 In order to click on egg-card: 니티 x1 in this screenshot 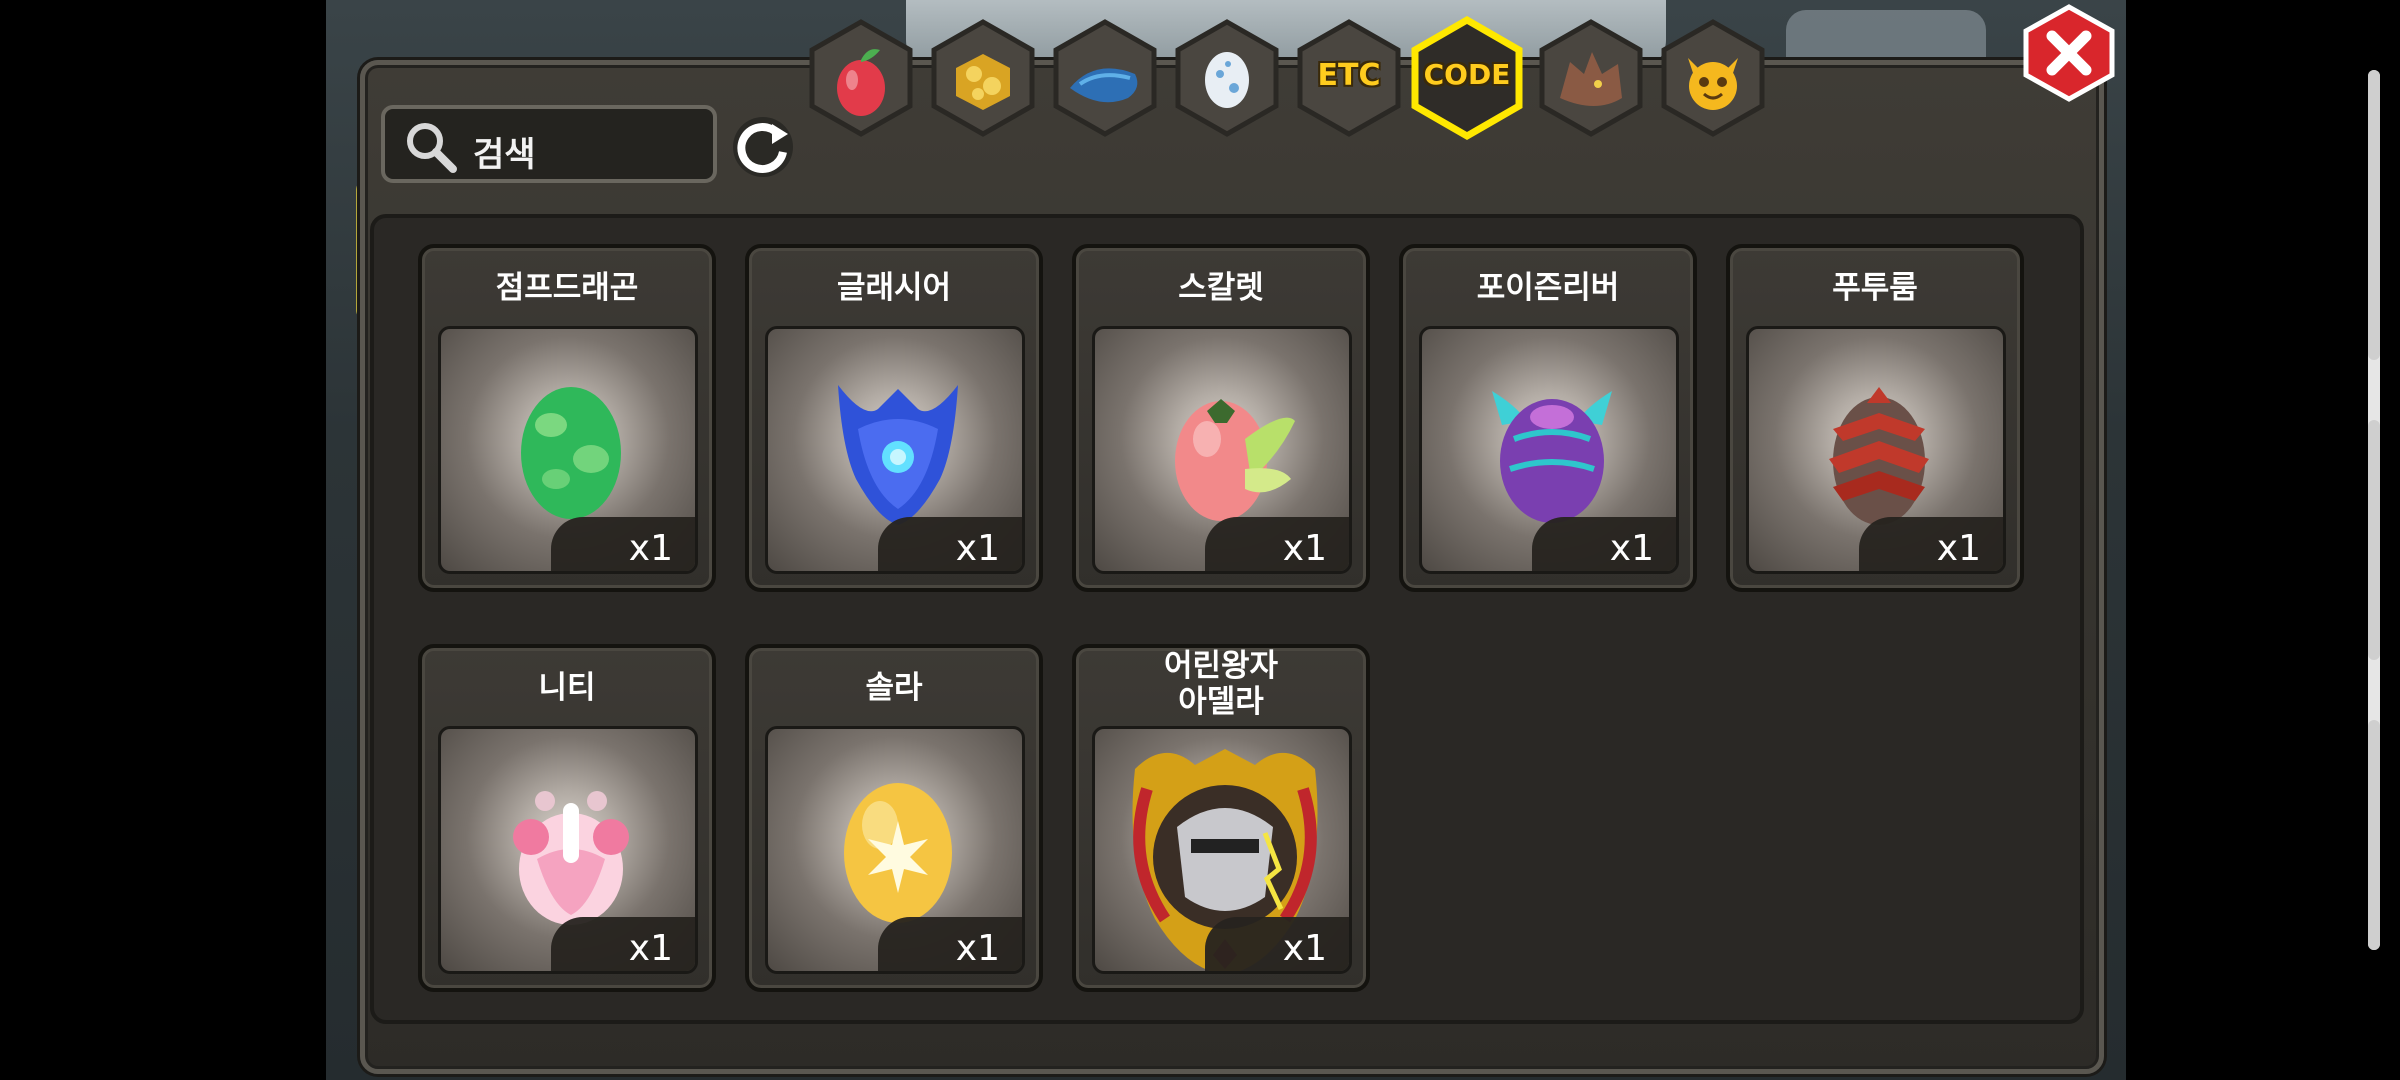, I will do `click(567, 818)`.